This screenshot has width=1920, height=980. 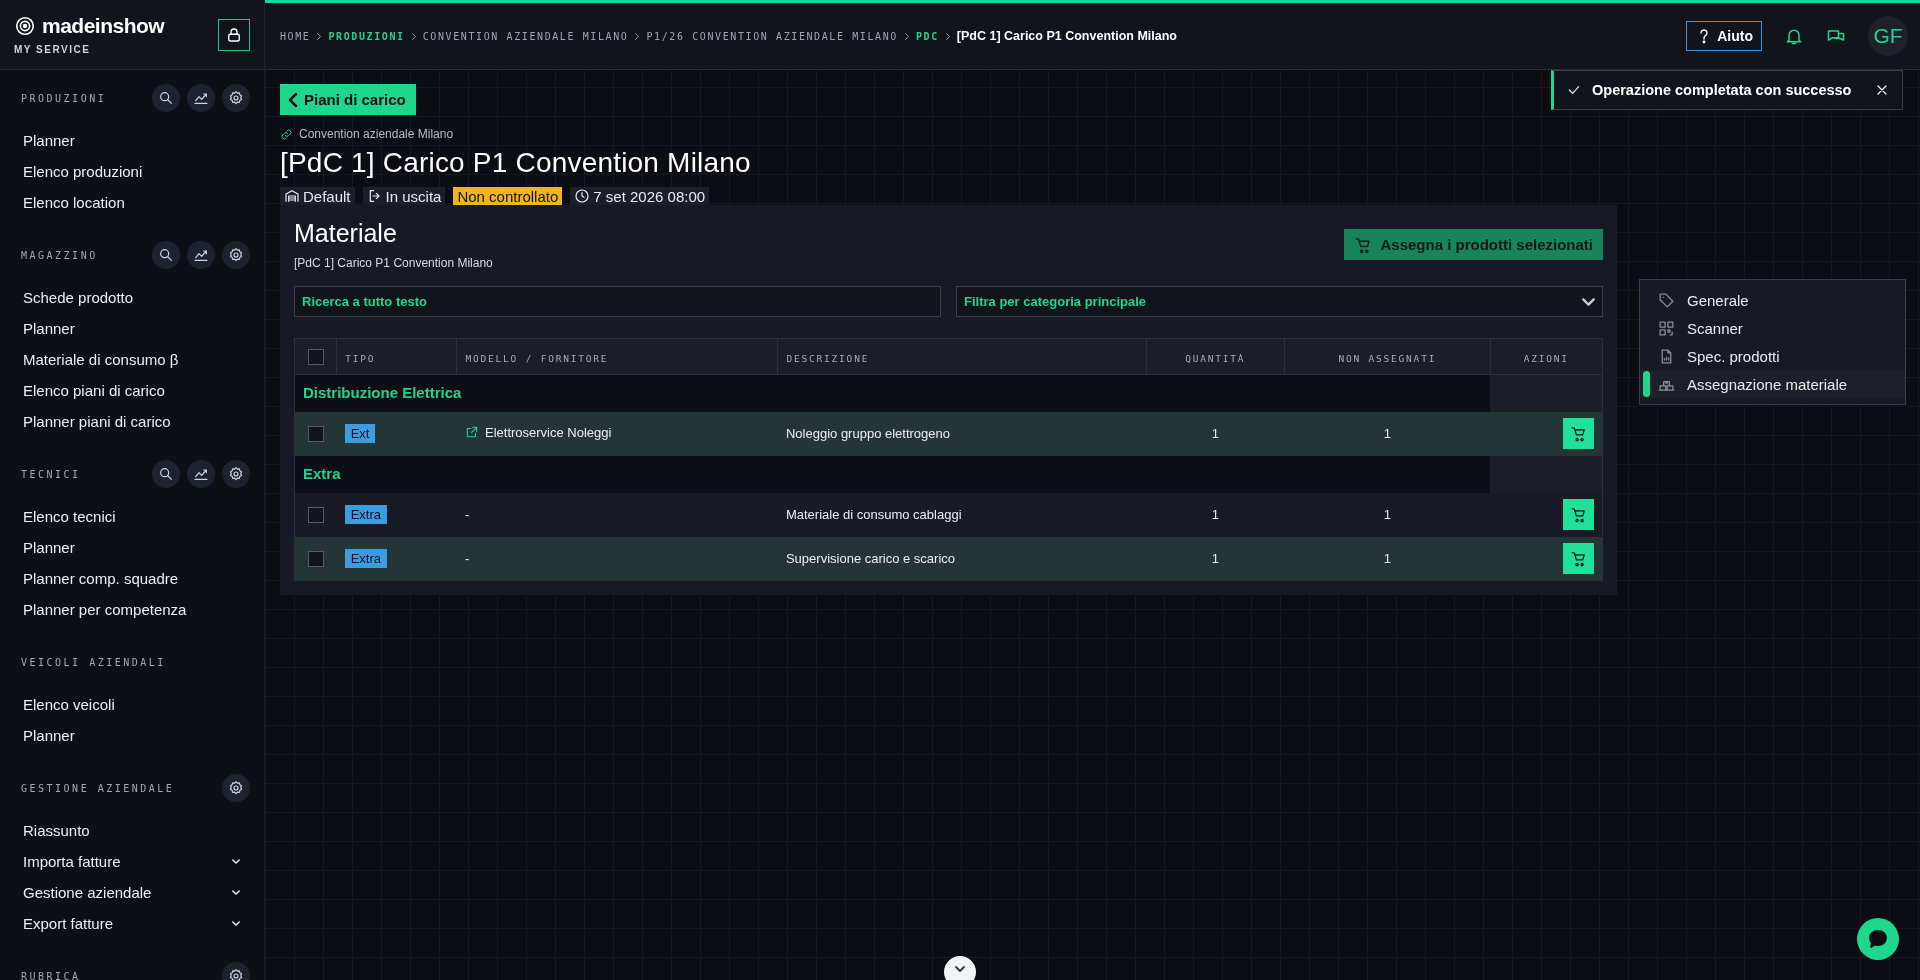 What do you see at coordinates (365, 514) in the screenshot?
I see `type-tag: Extra` at bounding box center [365, 514].